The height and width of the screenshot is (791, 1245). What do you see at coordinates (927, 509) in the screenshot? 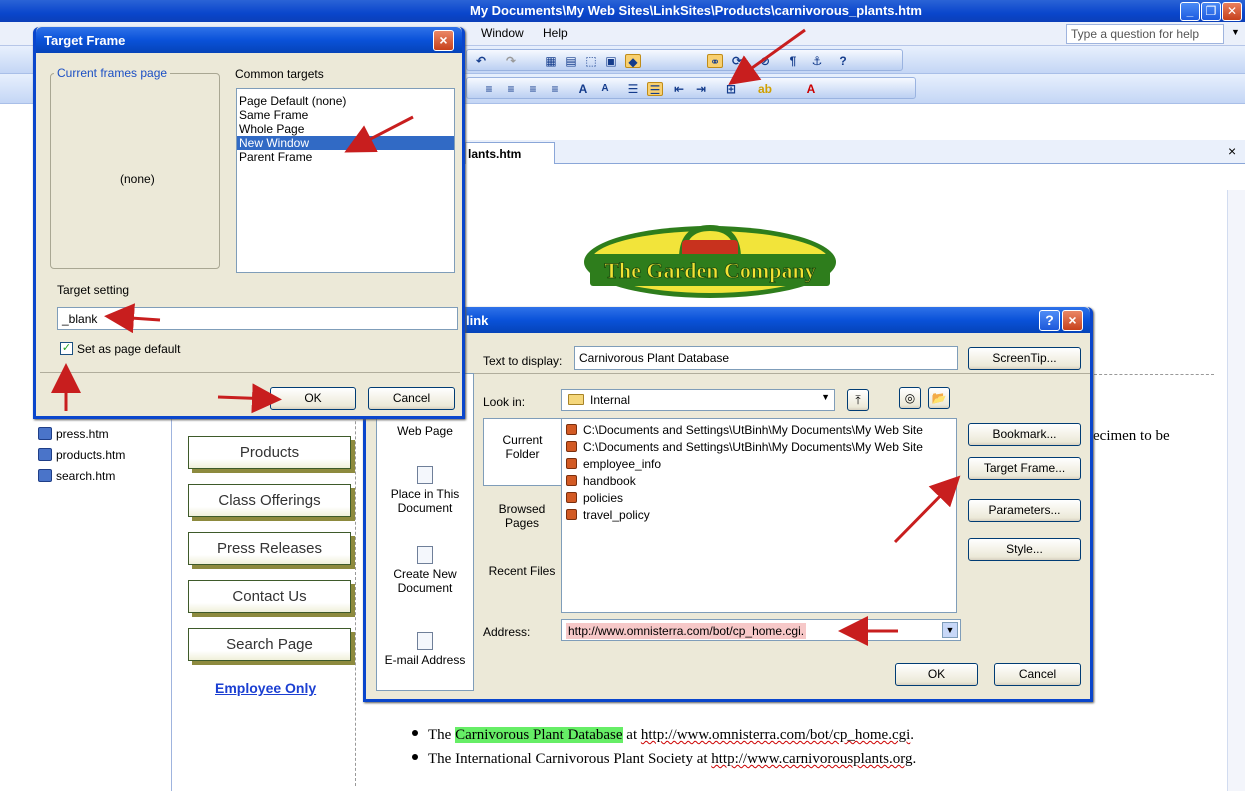
I see `arrow-to-target-frame-button` at bounding box center [927, 509].